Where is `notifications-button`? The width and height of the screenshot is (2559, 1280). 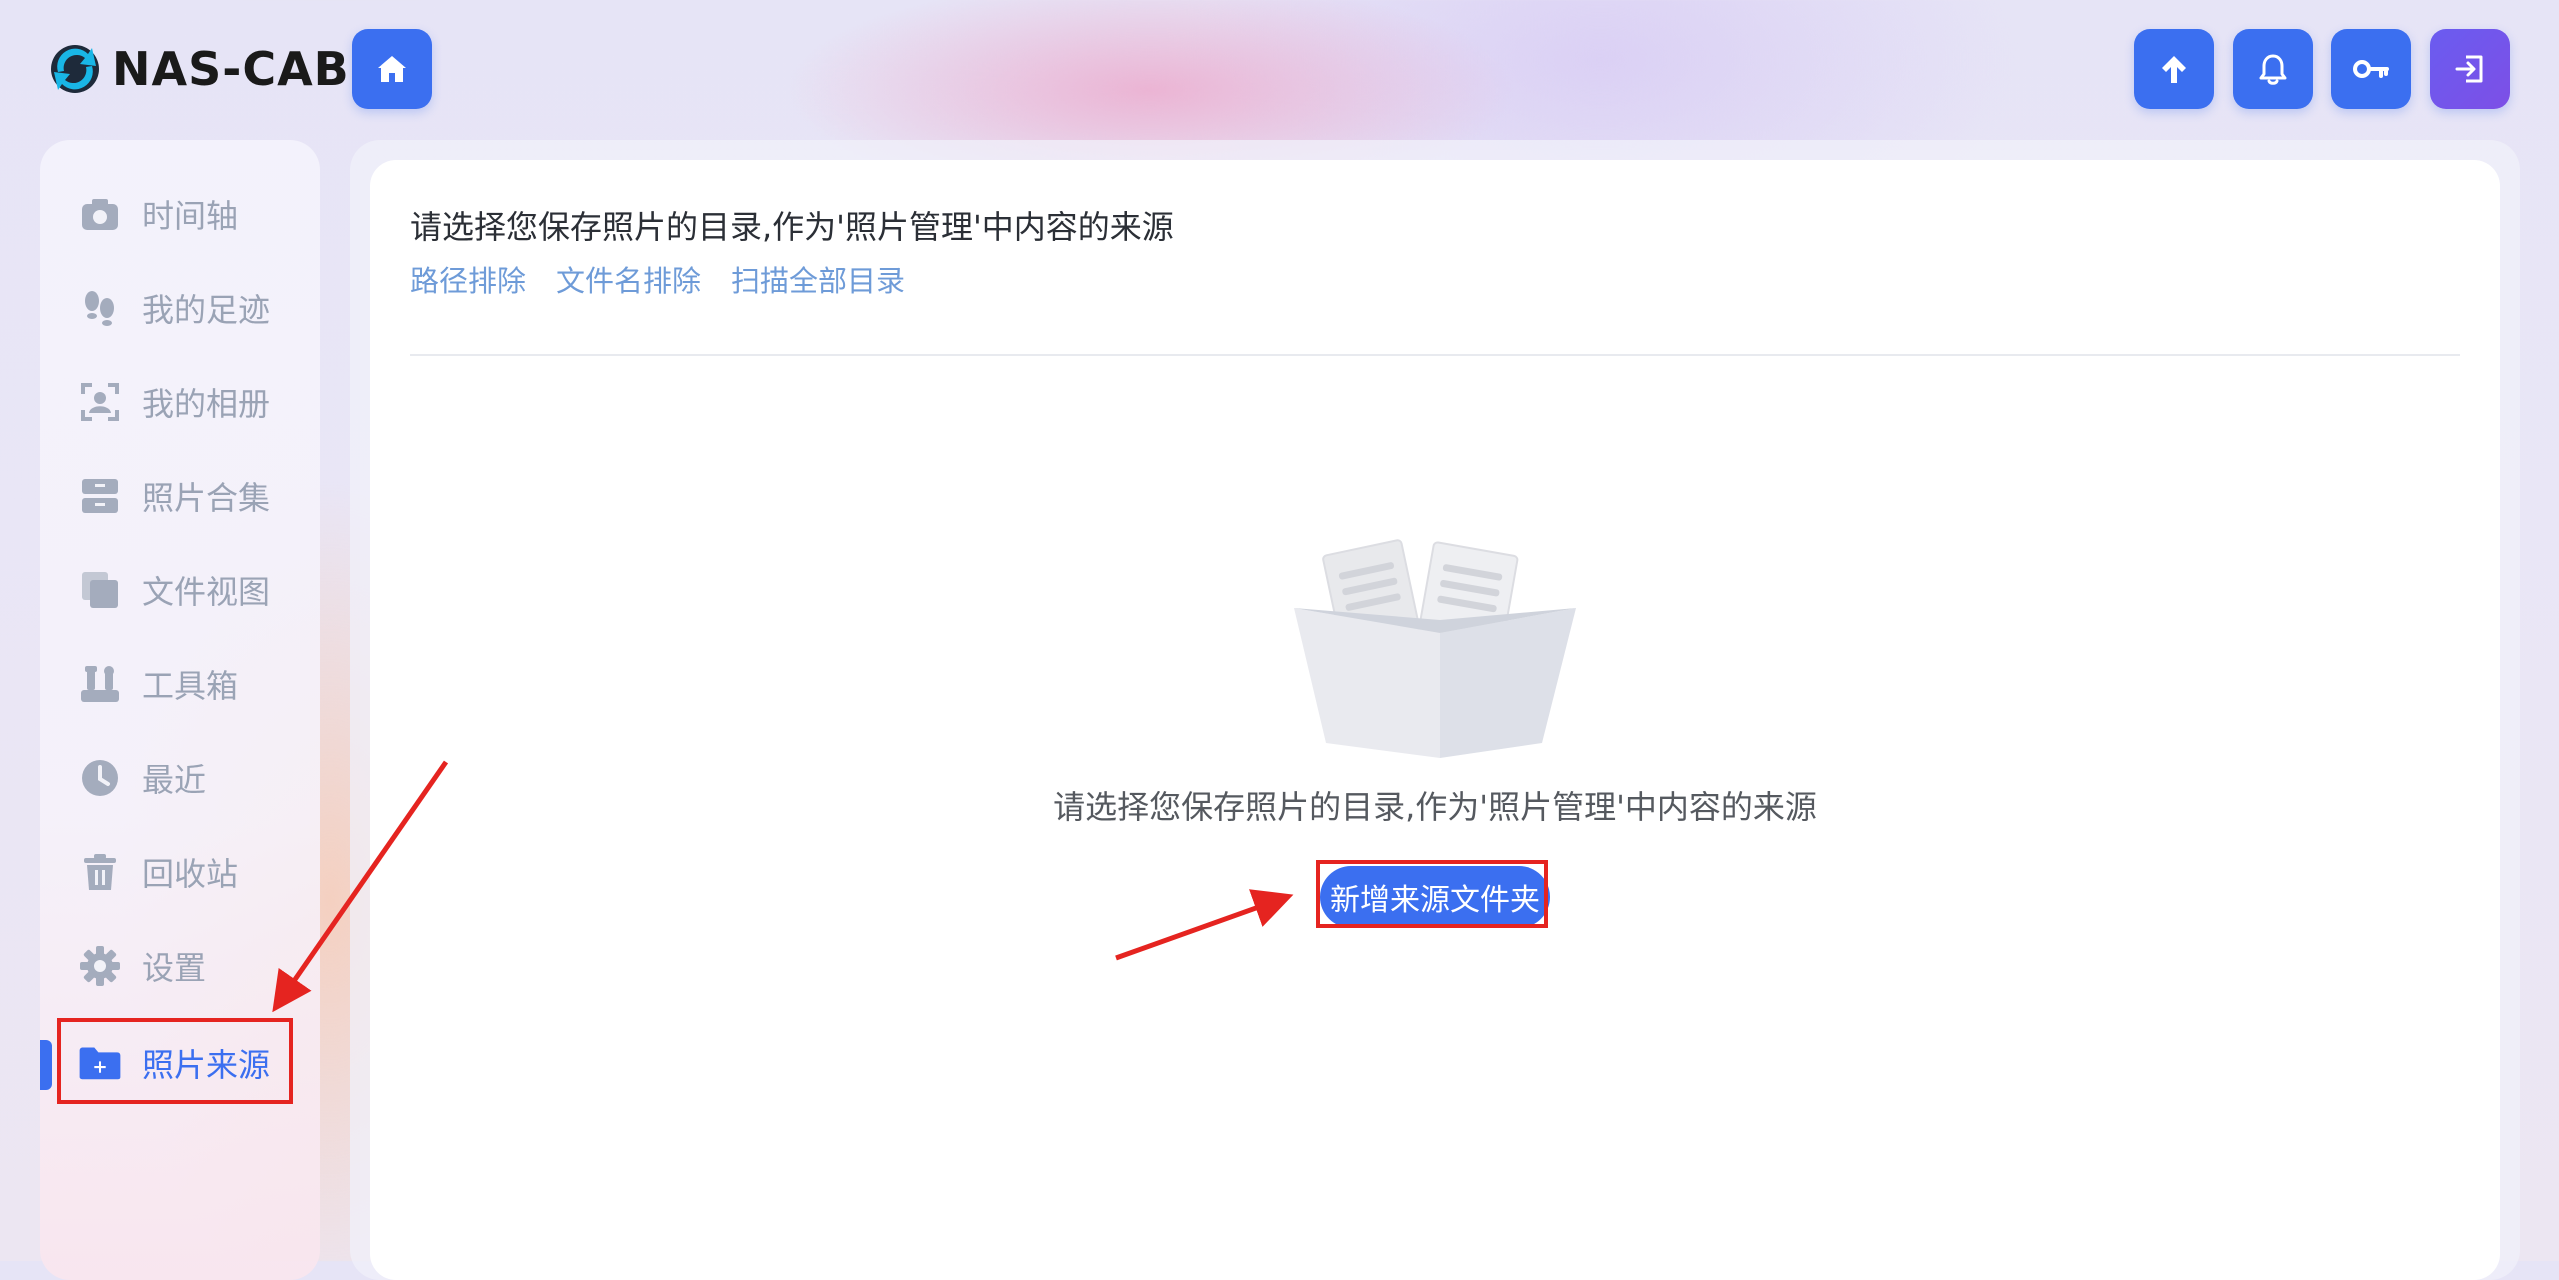 notifications-button is located at coordinates (2273, 69).